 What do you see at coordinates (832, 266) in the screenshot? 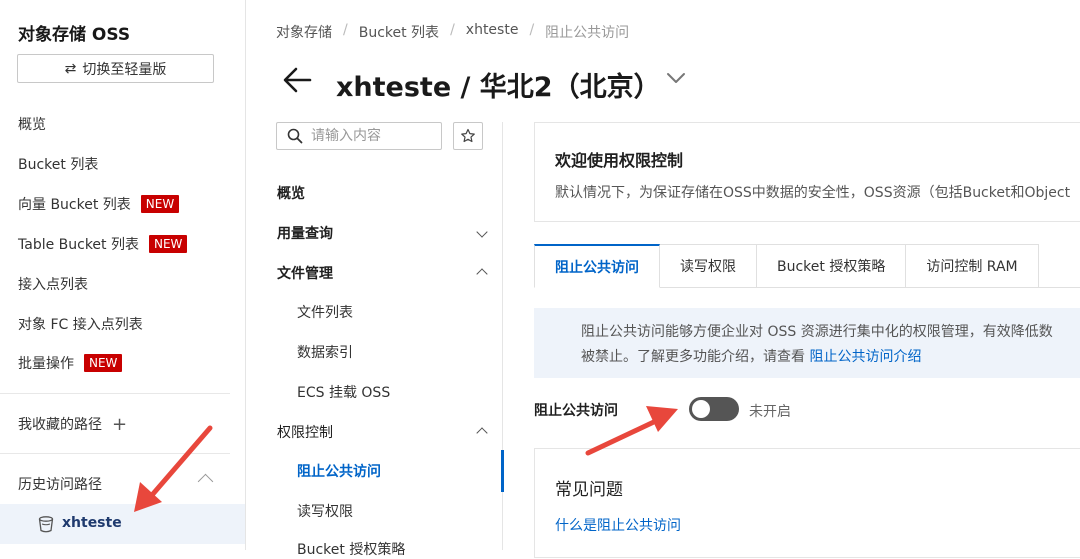
I see `tab-bucket-policy: Bucket 授权策略` at bounding box center [832, 266].